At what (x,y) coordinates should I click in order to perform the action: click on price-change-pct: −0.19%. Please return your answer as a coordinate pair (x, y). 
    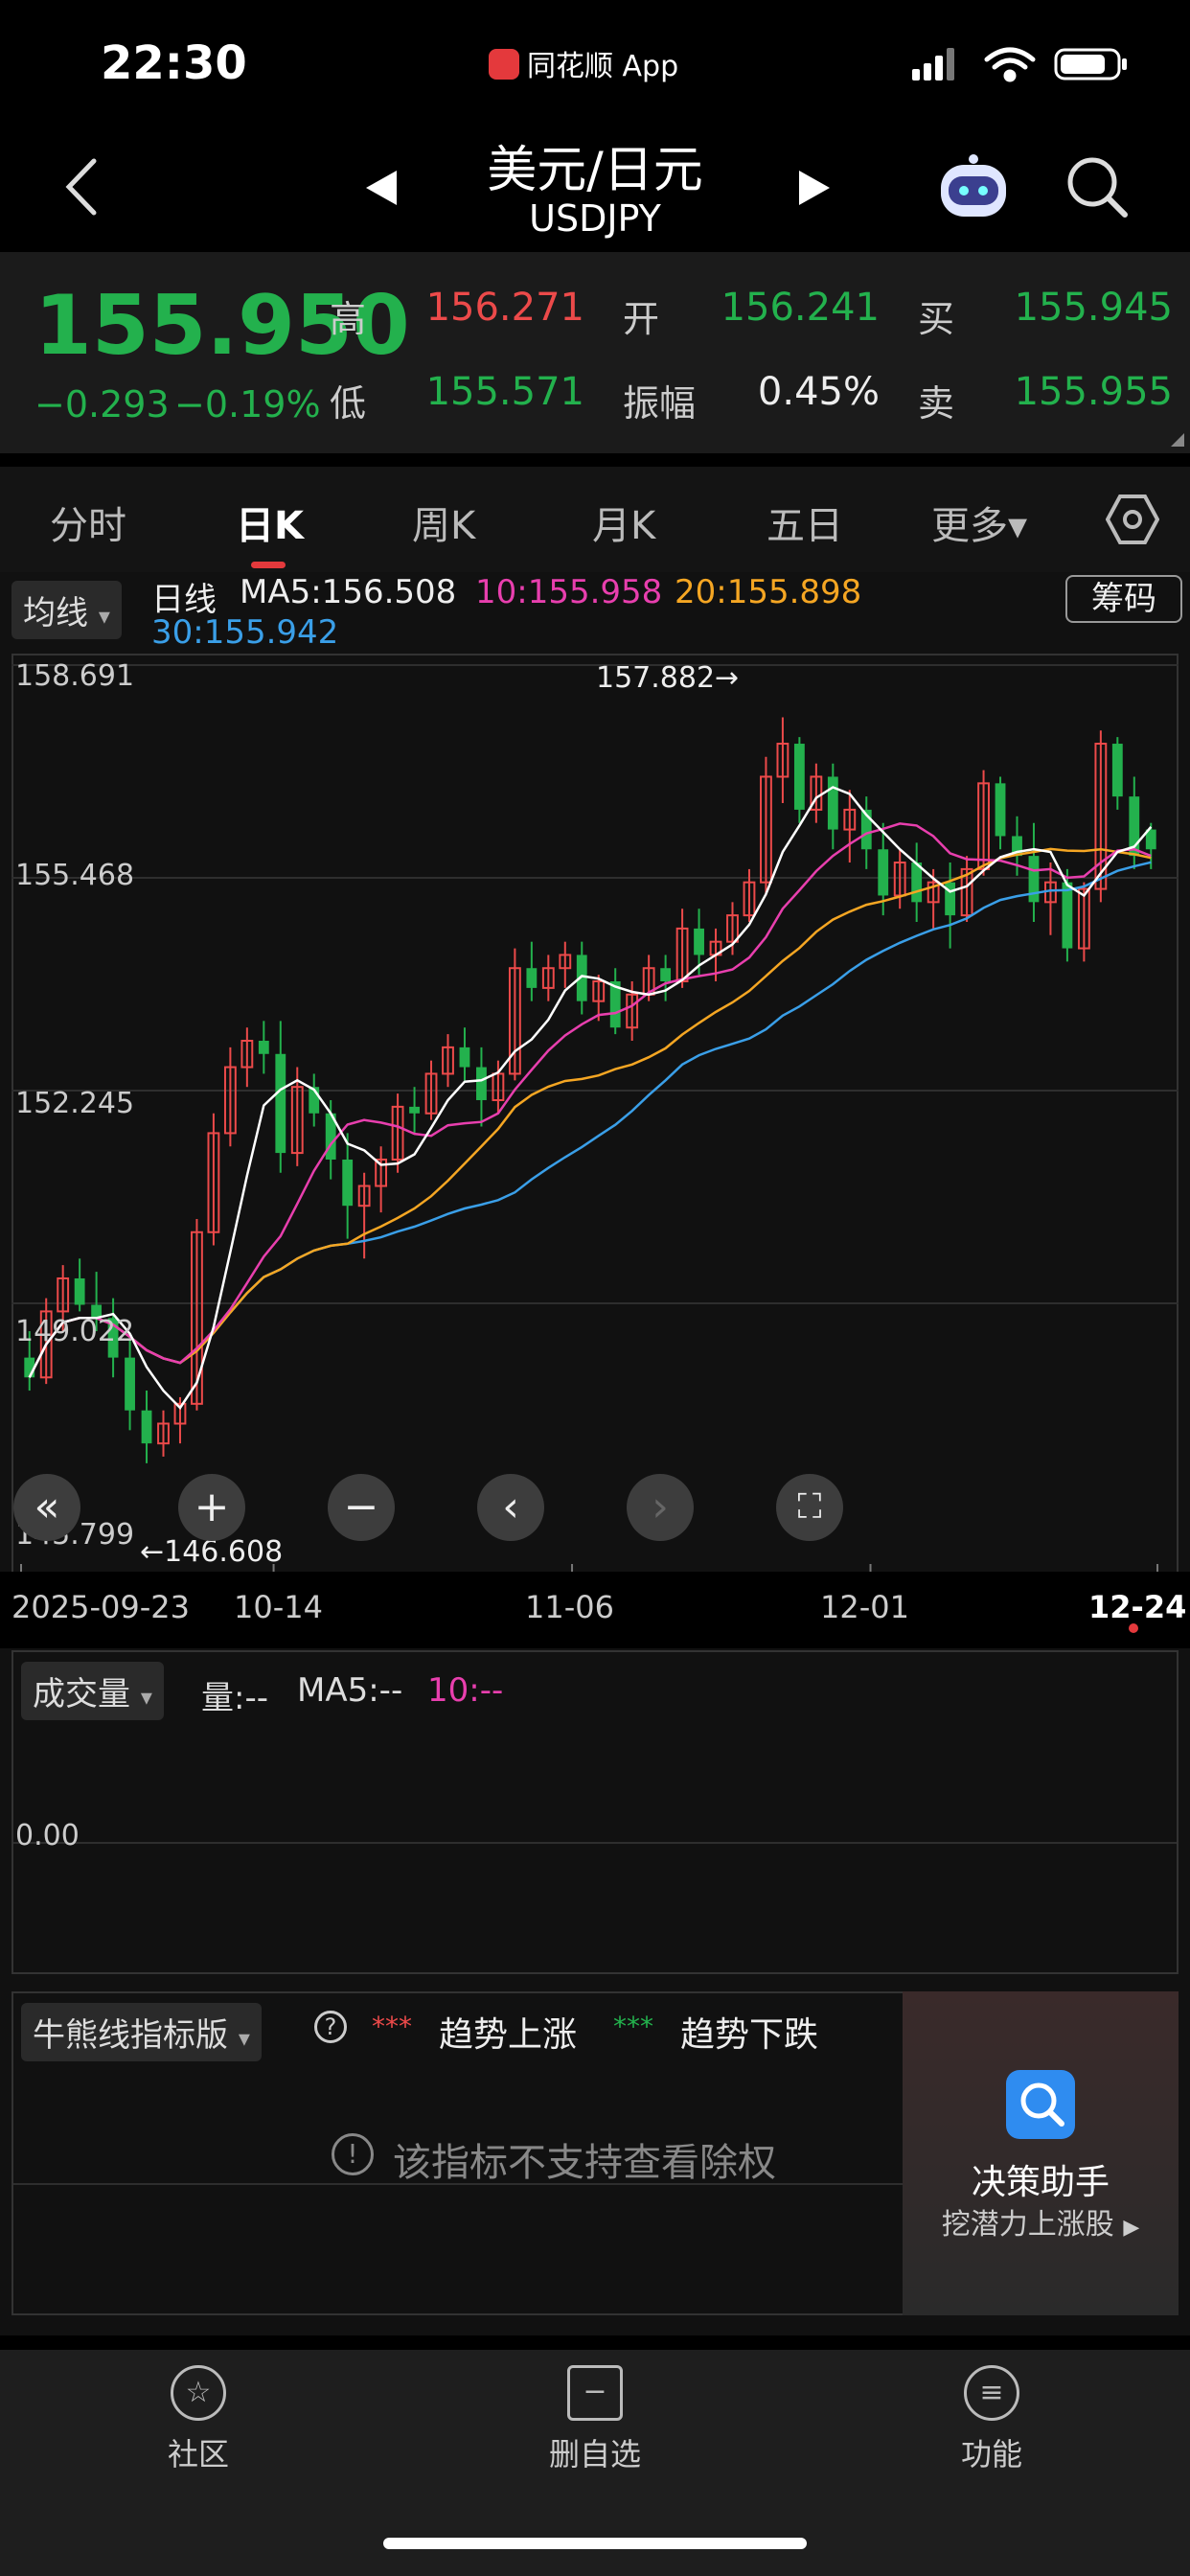
    Looking at the image, I should click on (248, 404).